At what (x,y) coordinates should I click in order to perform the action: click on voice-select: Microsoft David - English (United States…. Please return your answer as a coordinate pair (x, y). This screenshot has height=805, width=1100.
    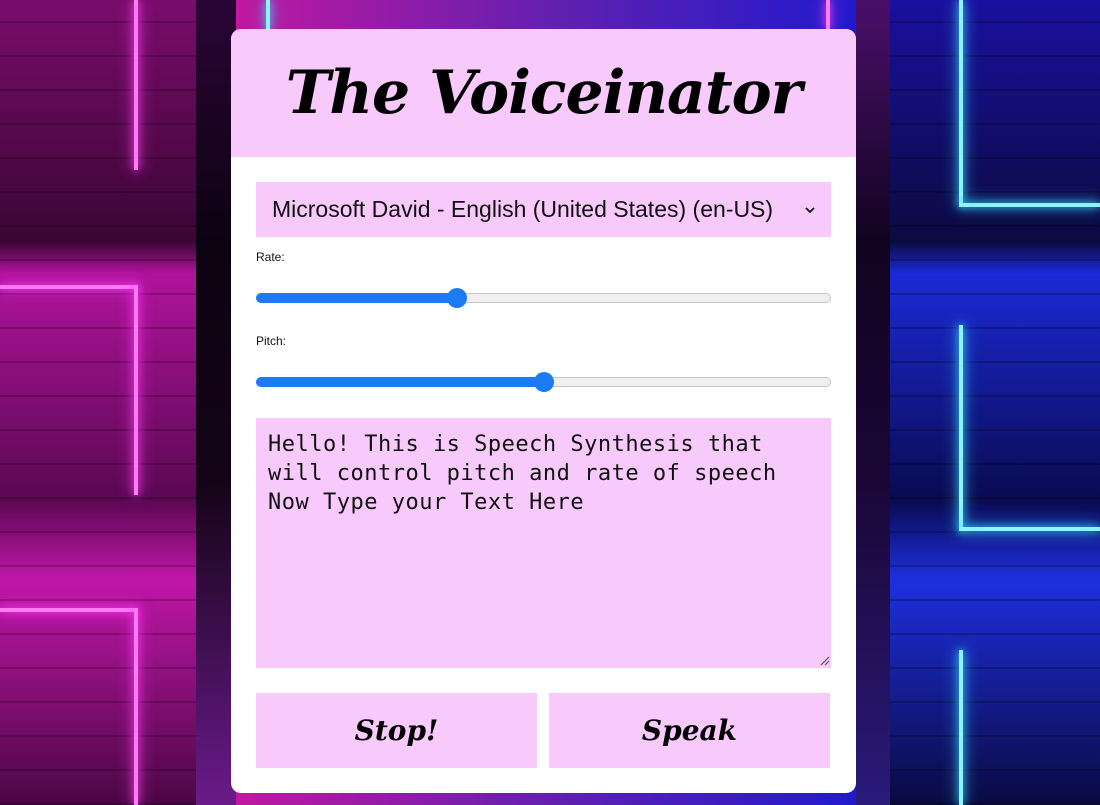
    Looking at the image, I should click on (543, 209).